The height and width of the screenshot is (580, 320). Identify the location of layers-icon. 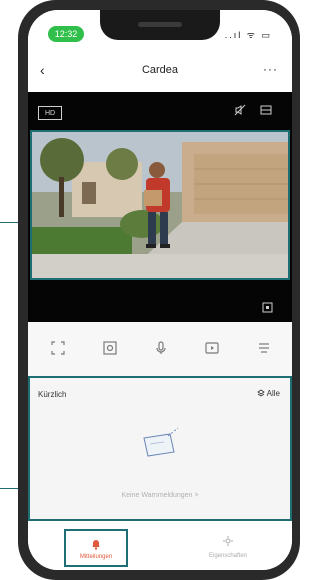
(261, 393).